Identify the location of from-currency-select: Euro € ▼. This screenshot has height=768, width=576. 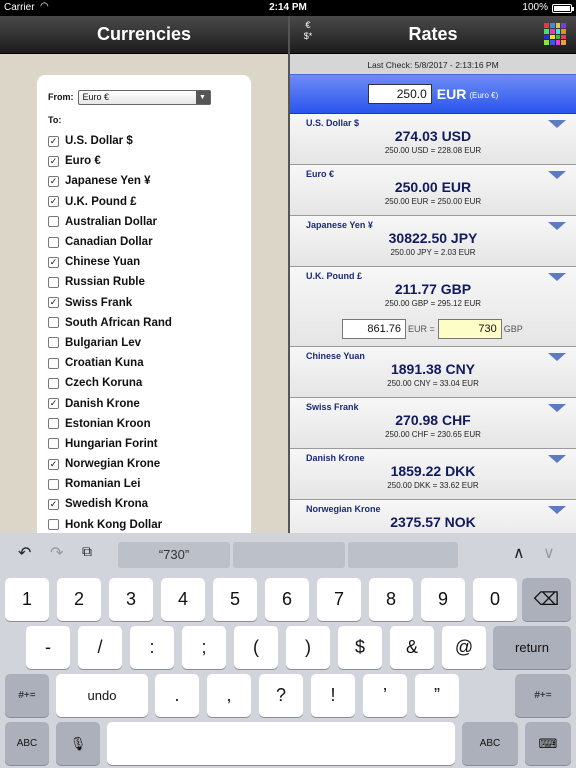
(144, 97).